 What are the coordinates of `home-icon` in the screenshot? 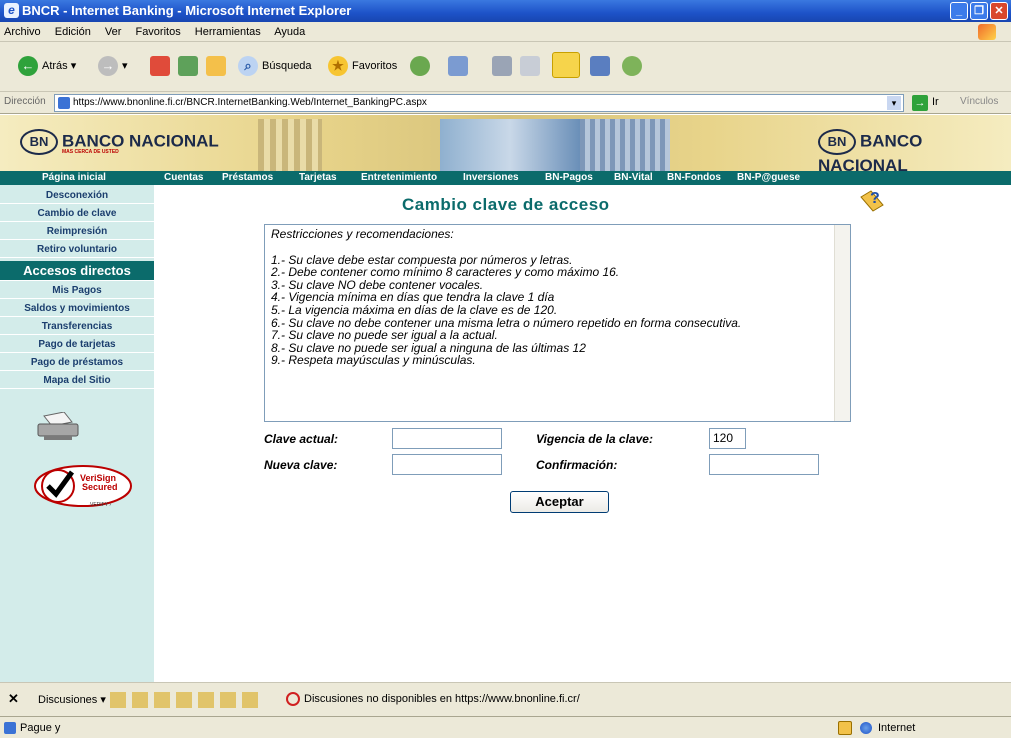 It's located at (216, 66).